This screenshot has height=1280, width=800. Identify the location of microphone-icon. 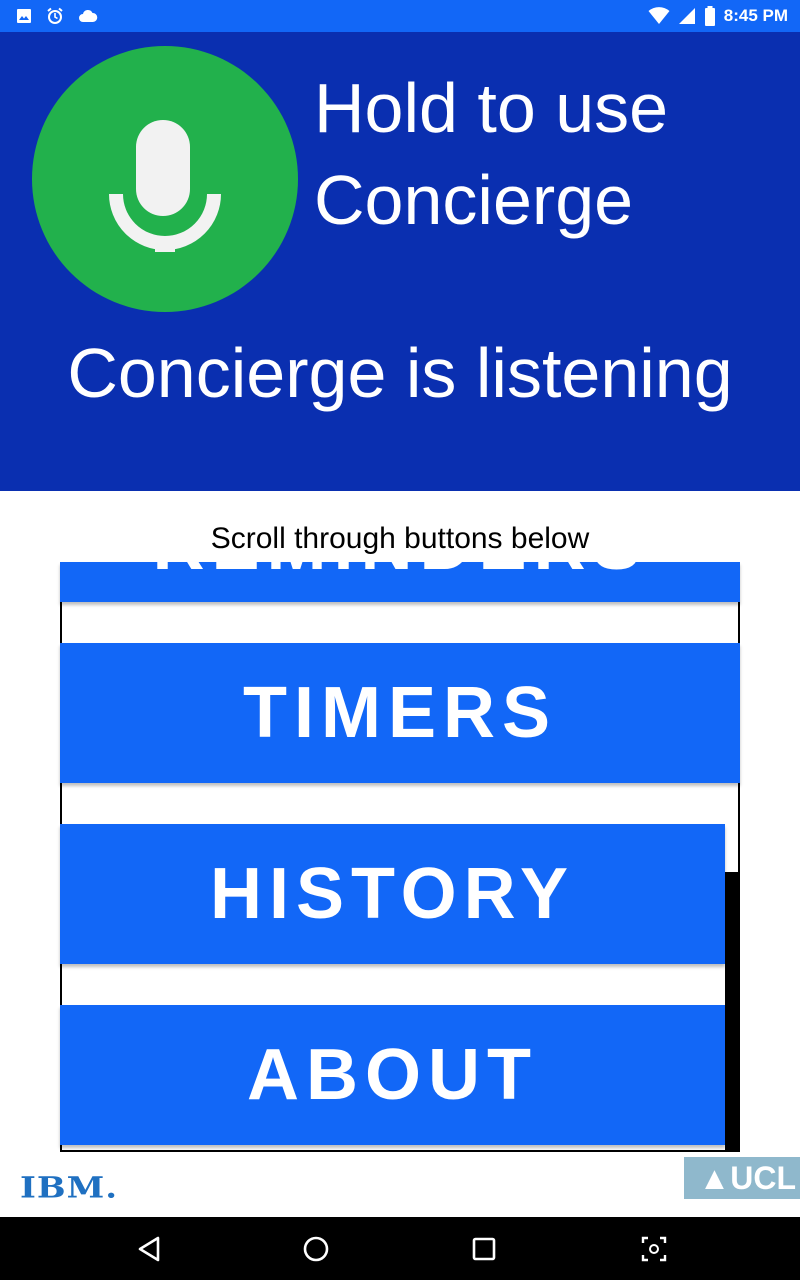
(165, 186).